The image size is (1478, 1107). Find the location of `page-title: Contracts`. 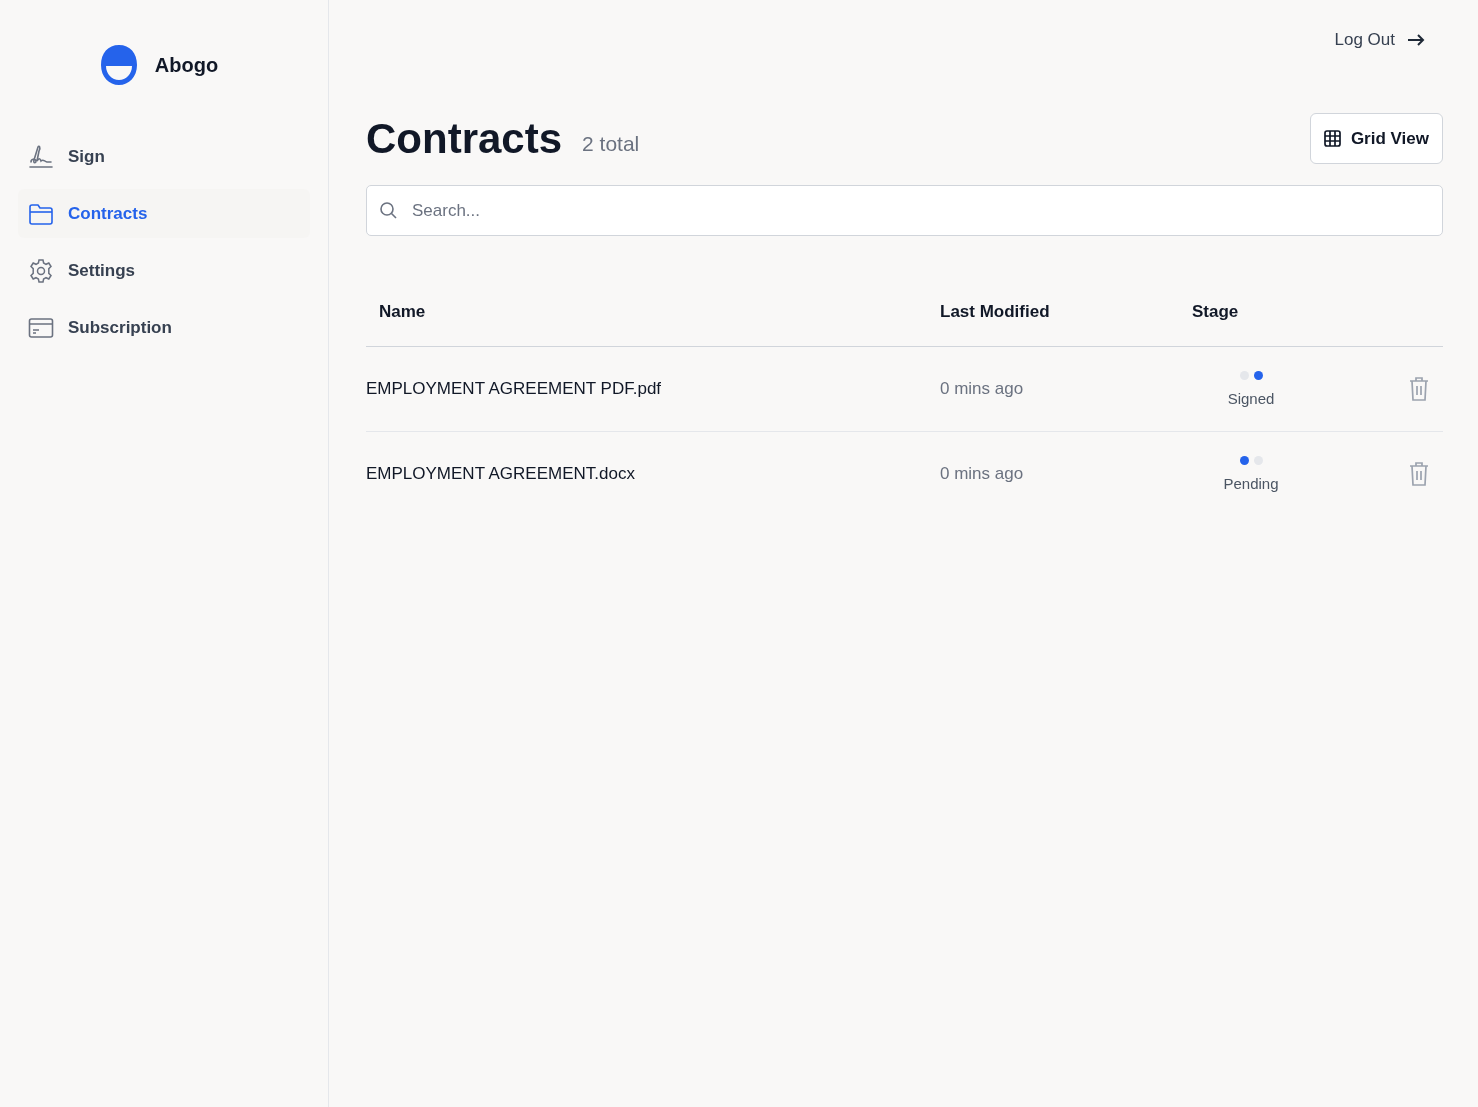

page-title: Contracts is located at coordinates (464, 138).